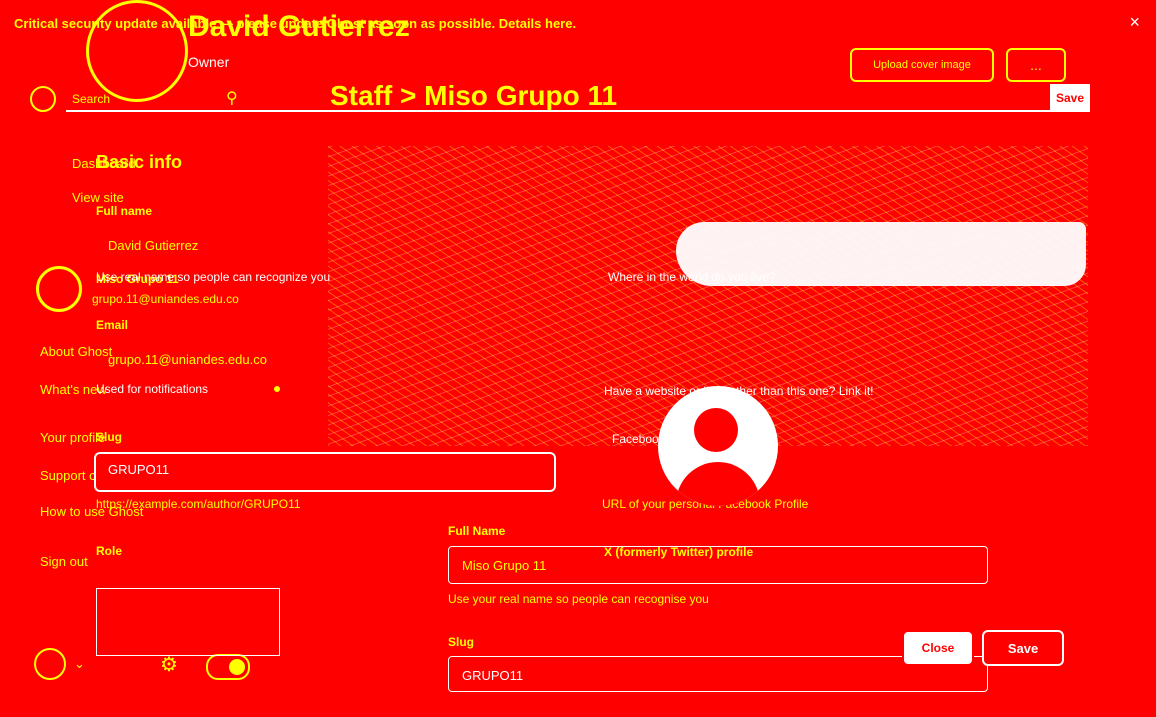 Image resolution: width=1156 pixels, height=717 pixels. What do you see at coordinates (138, 469) in the screenshot?
I see `slug-value: GRUPO11` at bounding box center [138, 469].